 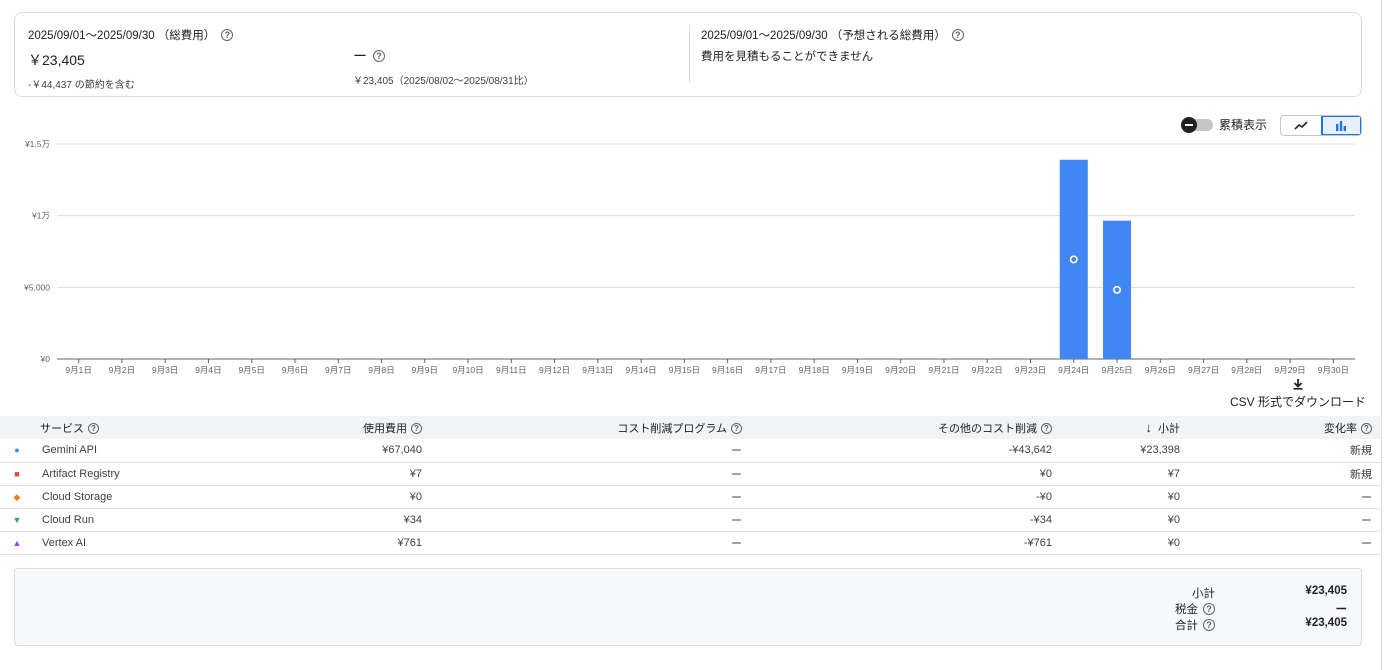 I want to click on x-tick-label: 9月5日, so click(x=251, y=370).